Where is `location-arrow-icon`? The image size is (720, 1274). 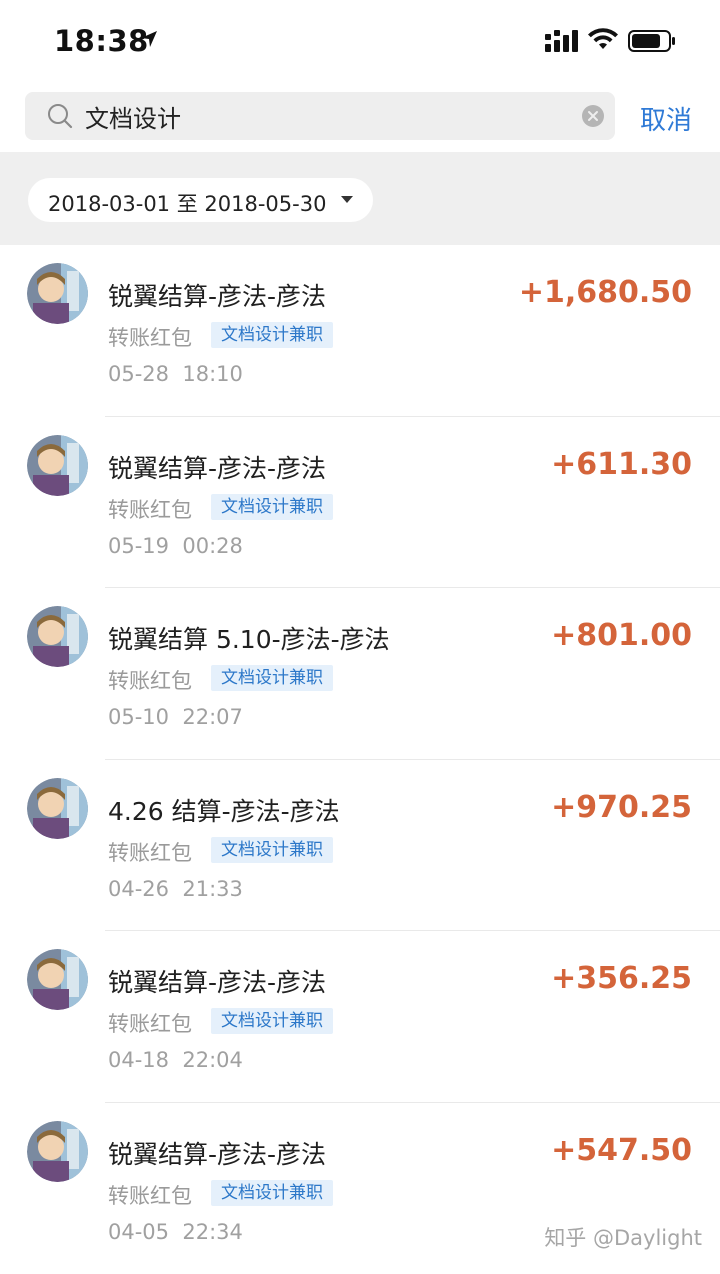 location-arrow-icon is located at coordinates (149, 39).